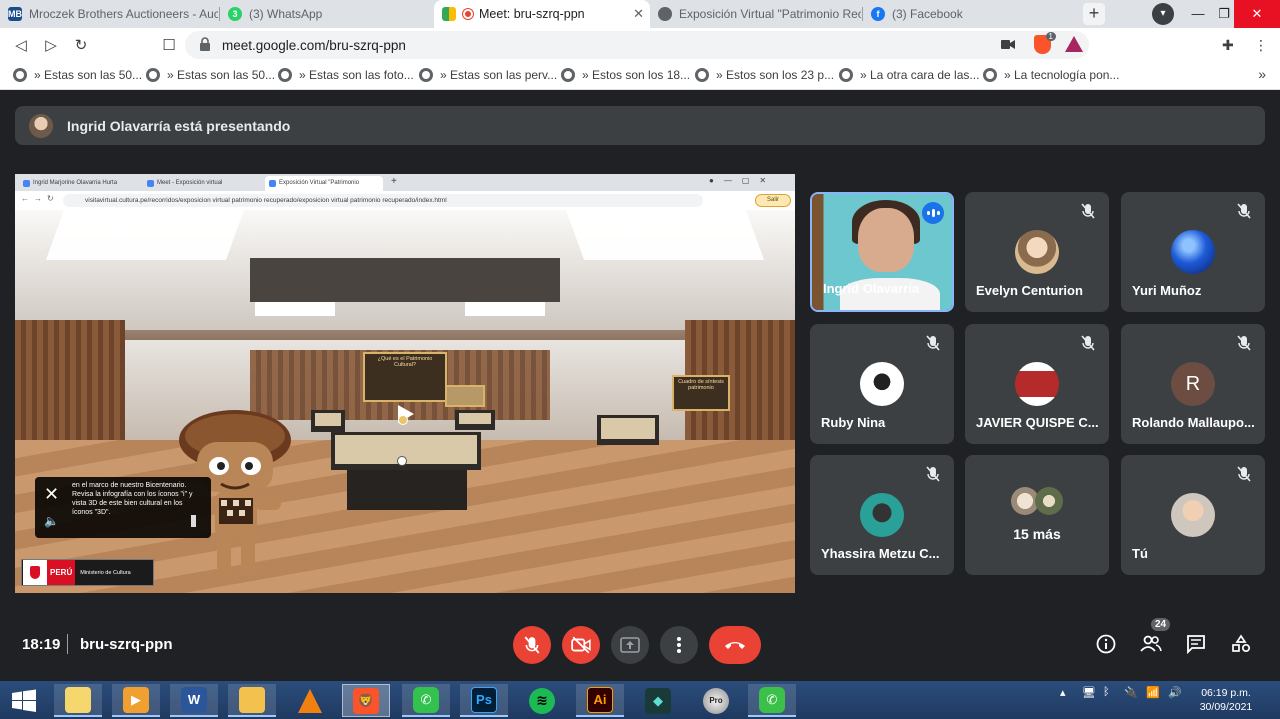 This screenshot has height=719, width=1280. I want to click on taskbar-phone-app: ✆, so click(426, 700).